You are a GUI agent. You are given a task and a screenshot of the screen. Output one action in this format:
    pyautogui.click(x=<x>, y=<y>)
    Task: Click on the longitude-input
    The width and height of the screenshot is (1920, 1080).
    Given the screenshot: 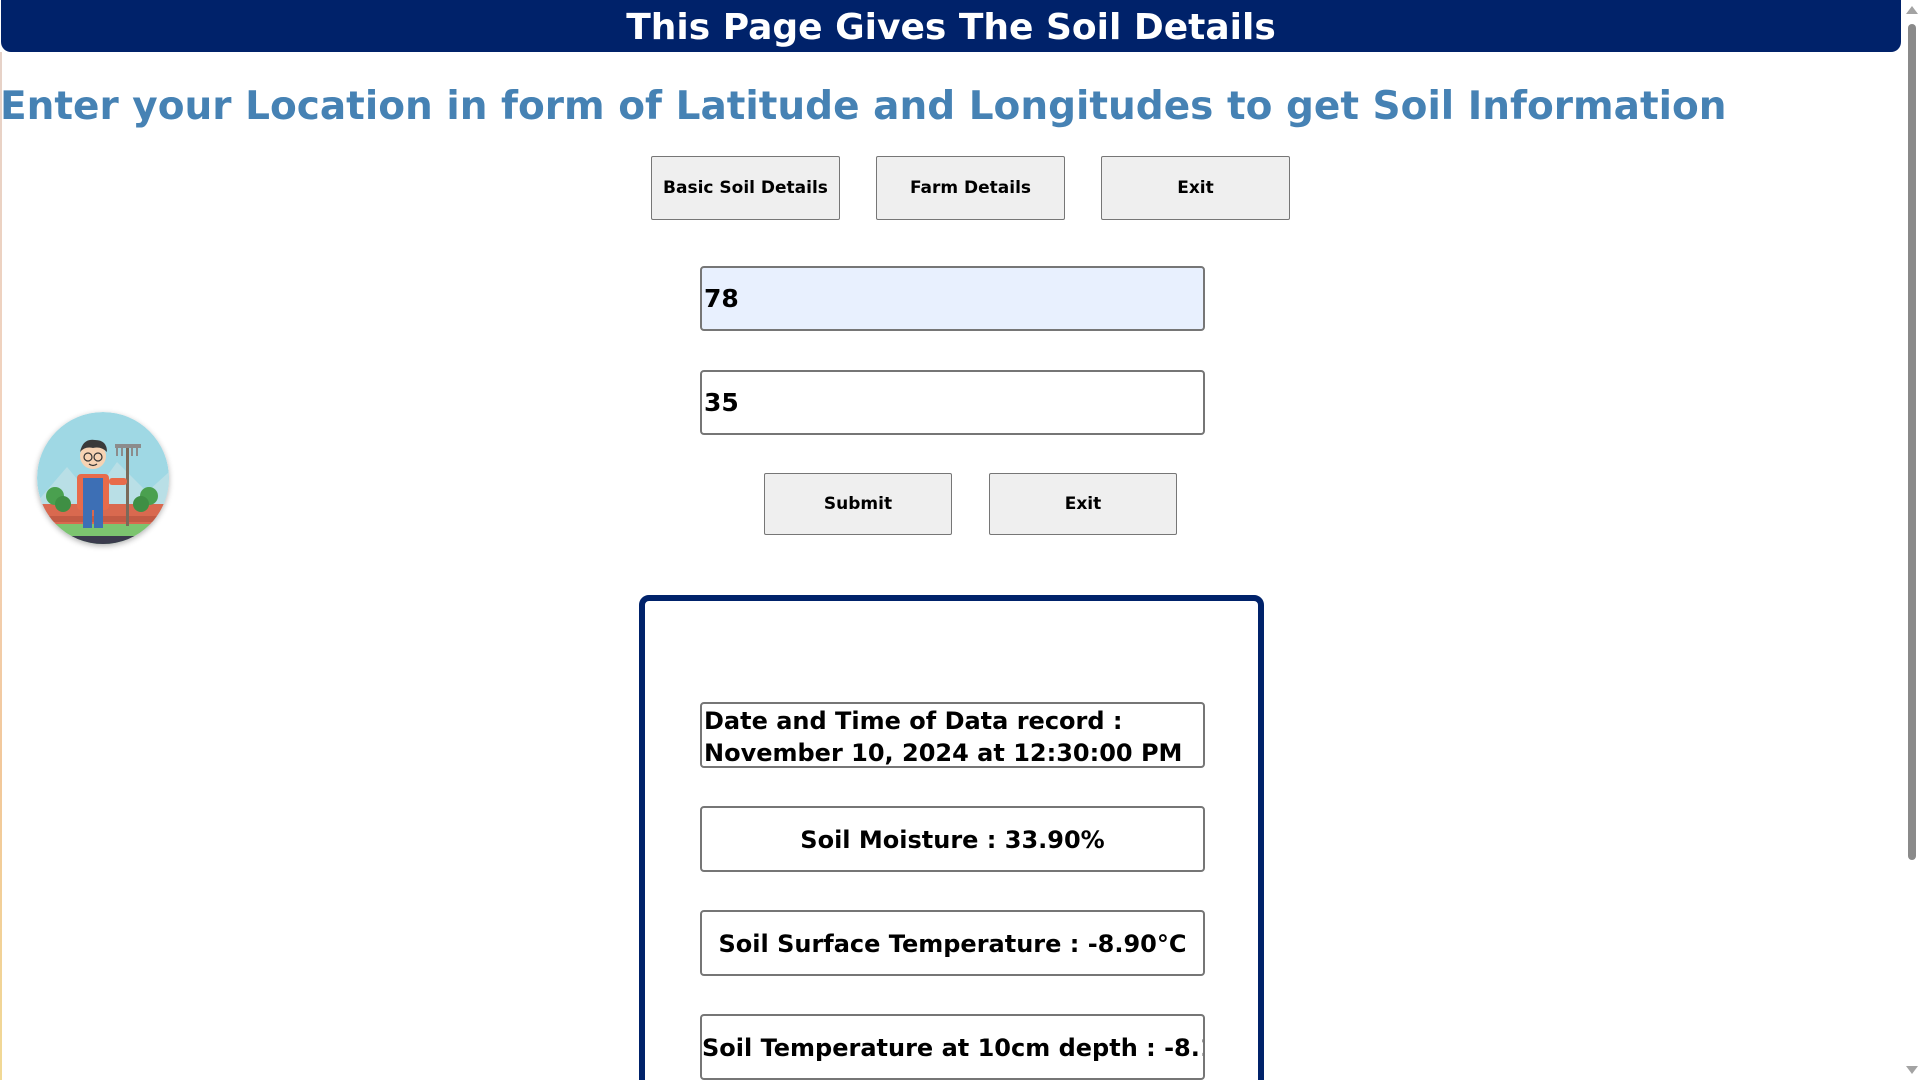 What is the action you would take?
    pyautogui.click(x=952, y=402)
    